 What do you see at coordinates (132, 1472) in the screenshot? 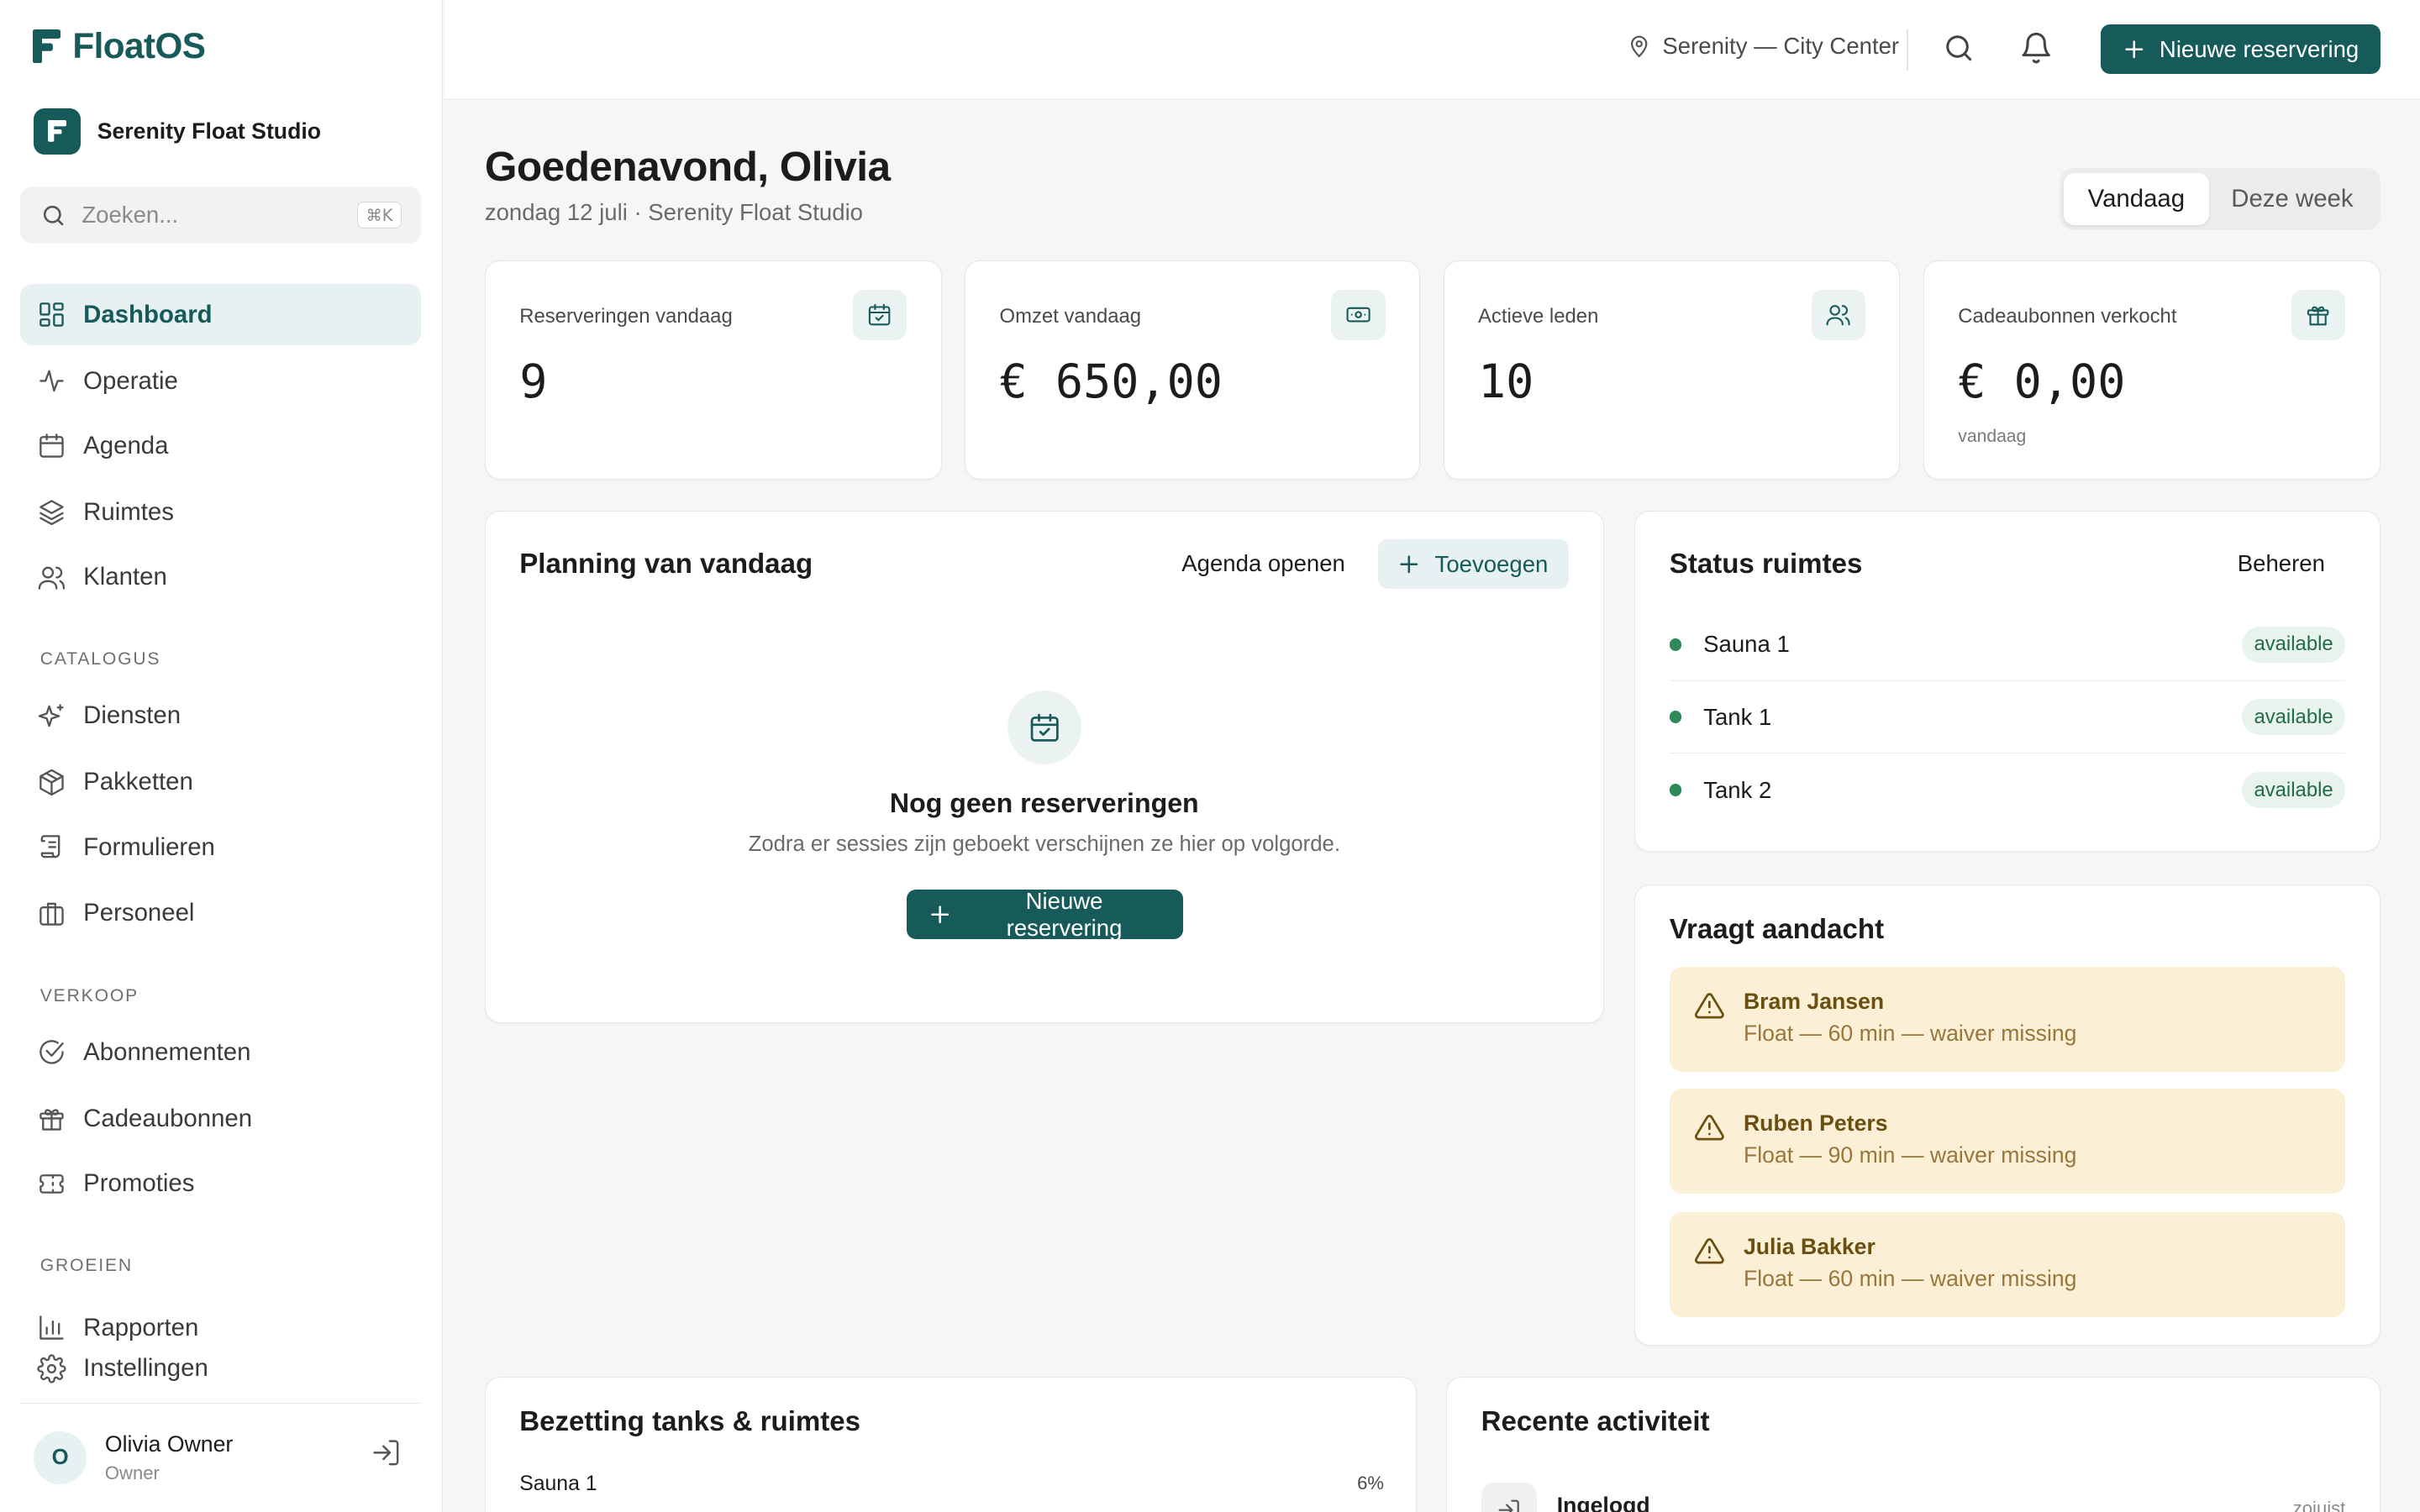
I see `user-role: Owner` at bounding box center [132, 1472].